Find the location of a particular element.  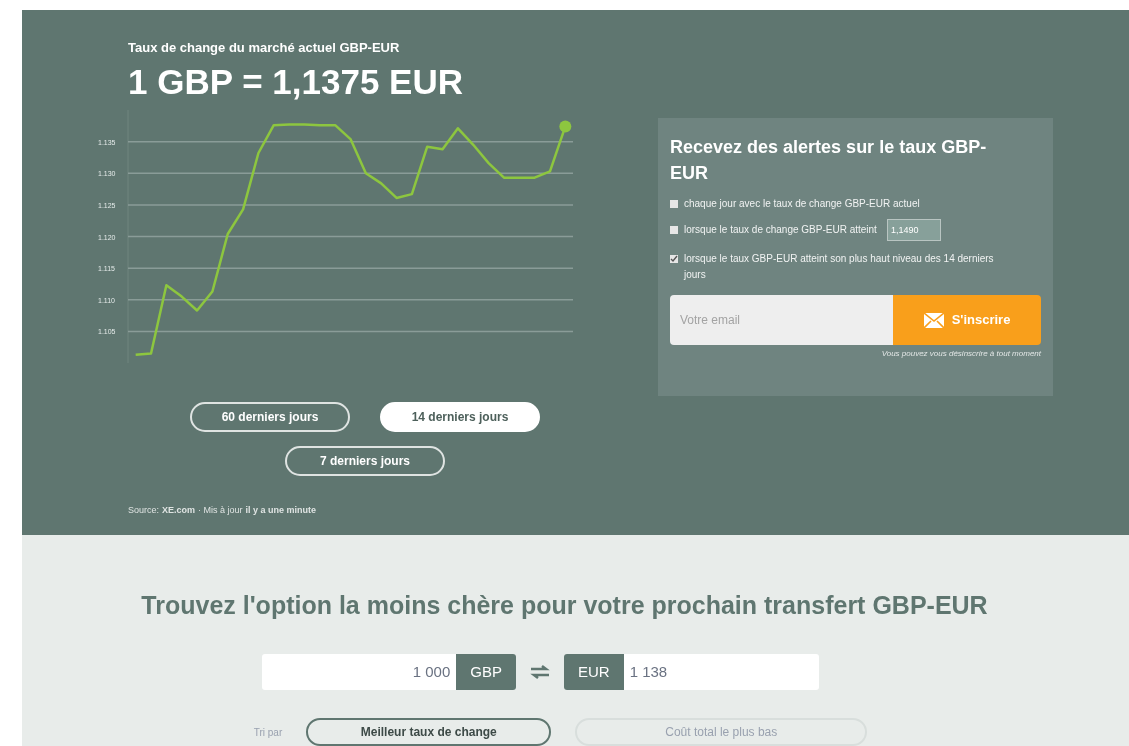

chart-title: Taux de change du marché actuel GBP-EUR is located at coordinates (264, 48).